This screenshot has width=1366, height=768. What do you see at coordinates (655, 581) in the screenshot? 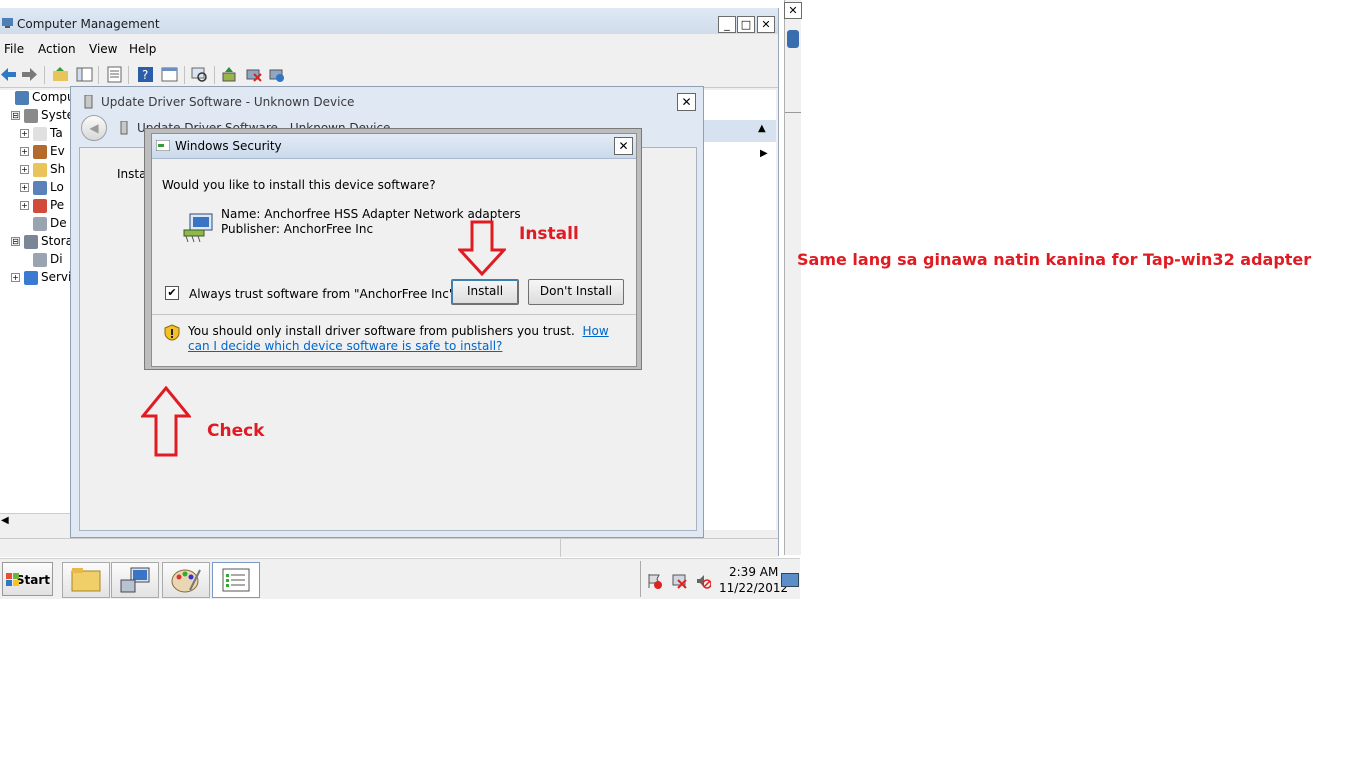
I see `action-center-flag-icon` at bounding box center [655, 581].